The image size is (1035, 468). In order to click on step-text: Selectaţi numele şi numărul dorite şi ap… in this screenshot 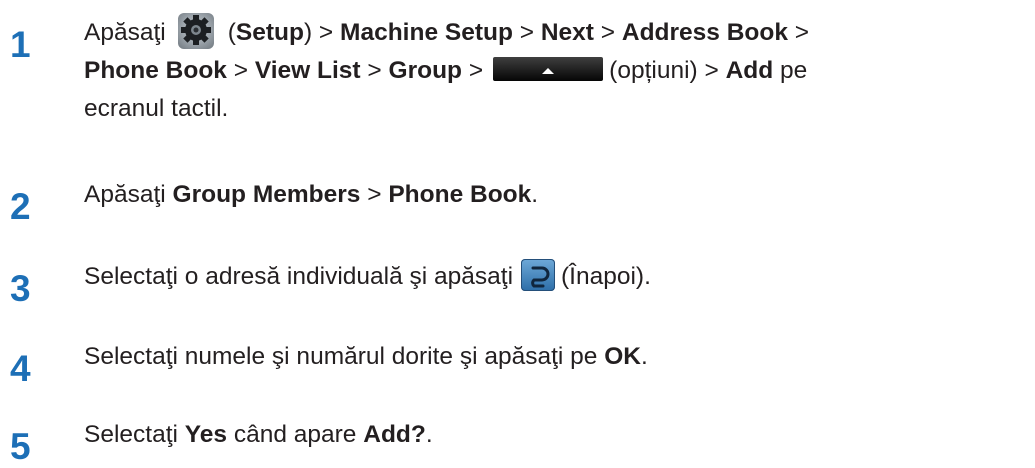, I will do `click(366, 356)`.